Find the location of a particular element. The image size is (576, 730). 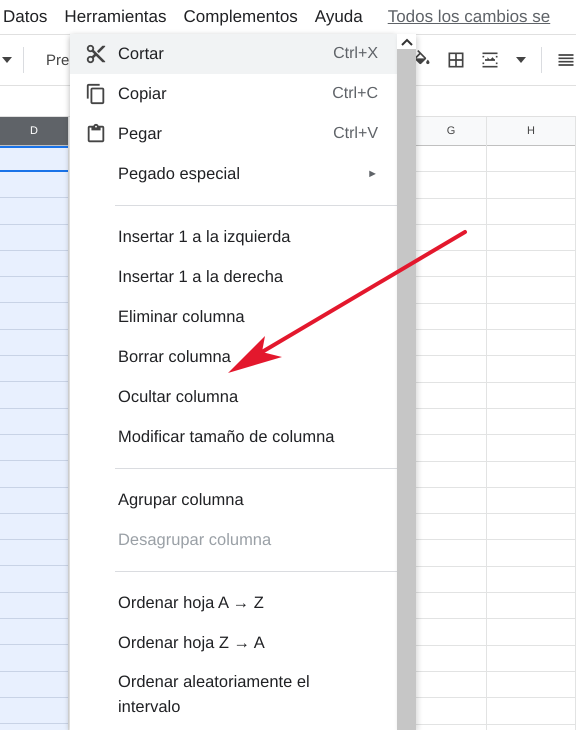

menu-item-label: Copiar is located at coordinates (143, 94).